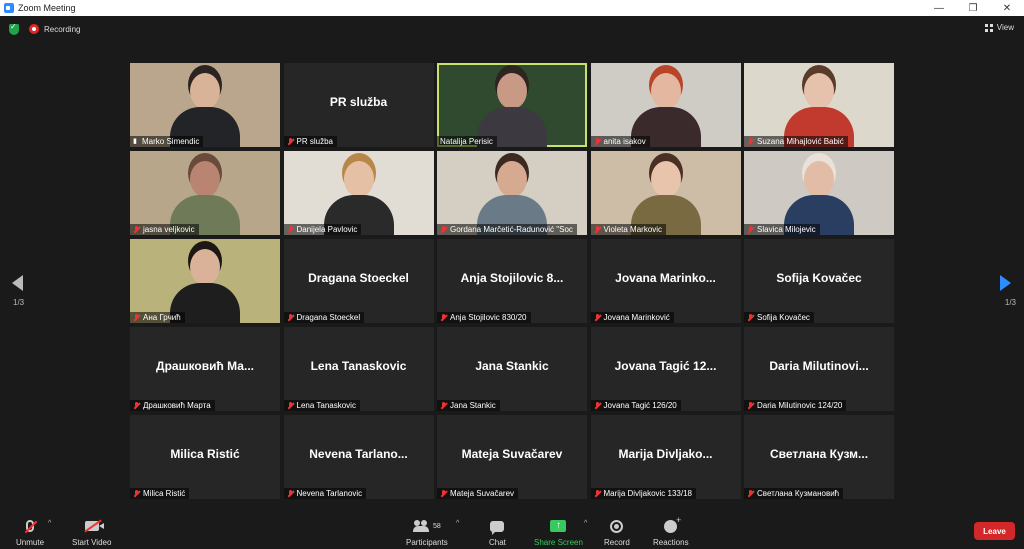 The image size is (1024, 549). I want to click on participant-nametag: Dragana Stoeckel, so click(324, 317).